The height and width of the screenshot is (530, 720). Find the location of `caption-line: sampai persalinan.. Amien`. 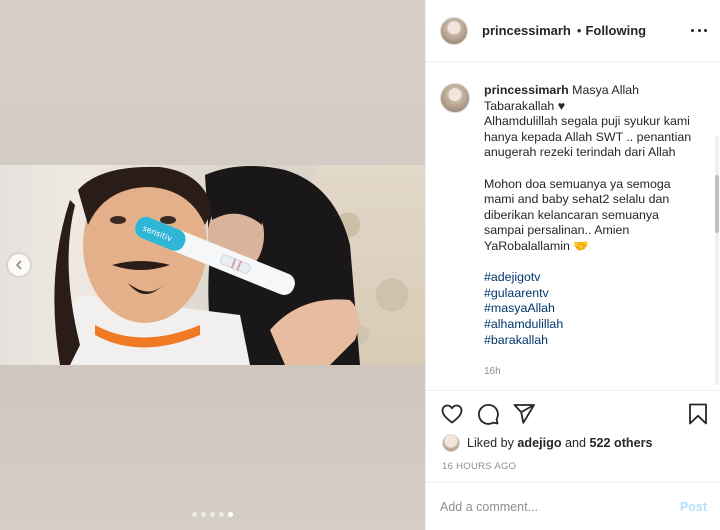

caption-line: sampai persalinan.. Amien is located at coordinates (557, 230).